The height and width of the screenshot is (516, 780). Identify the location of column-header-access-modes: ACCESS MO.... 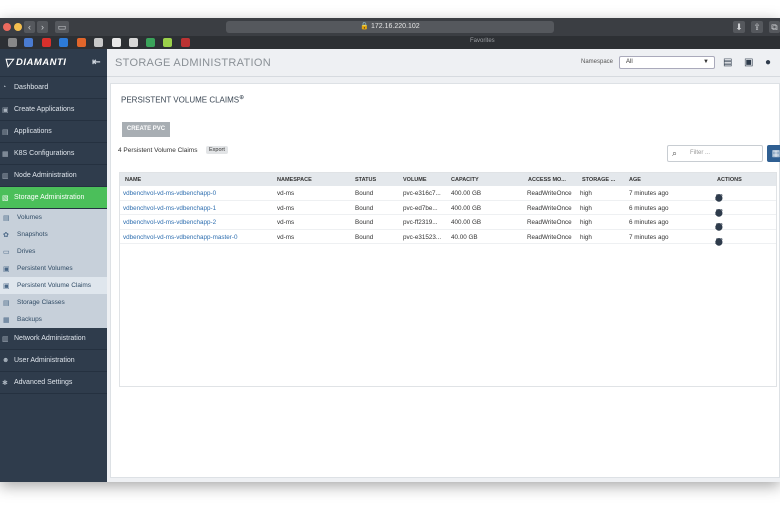
(547, 180).